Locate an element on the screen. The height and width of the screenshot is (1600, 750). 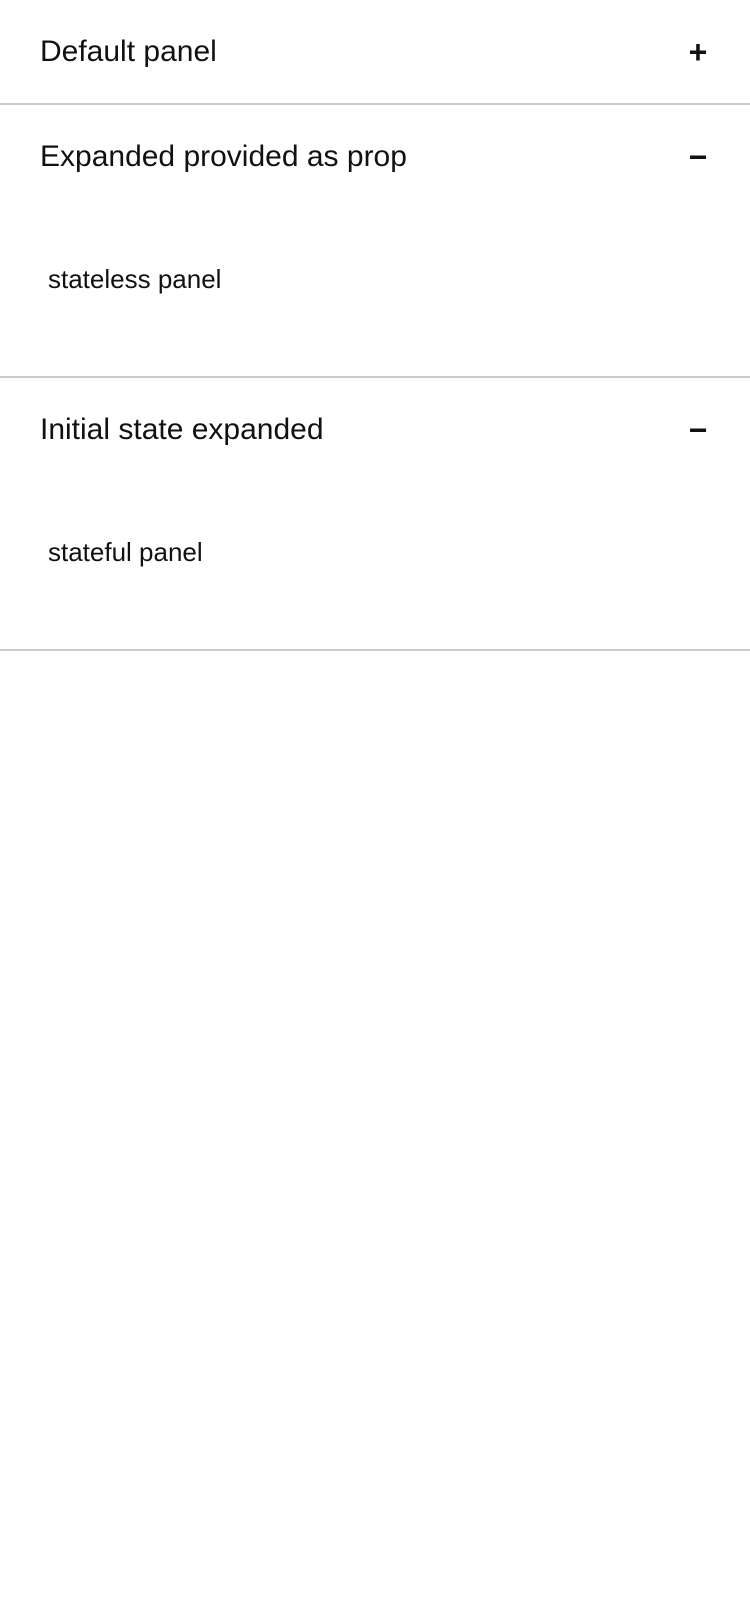
panel-content: stateful panel is located at coordinates (125, 552).